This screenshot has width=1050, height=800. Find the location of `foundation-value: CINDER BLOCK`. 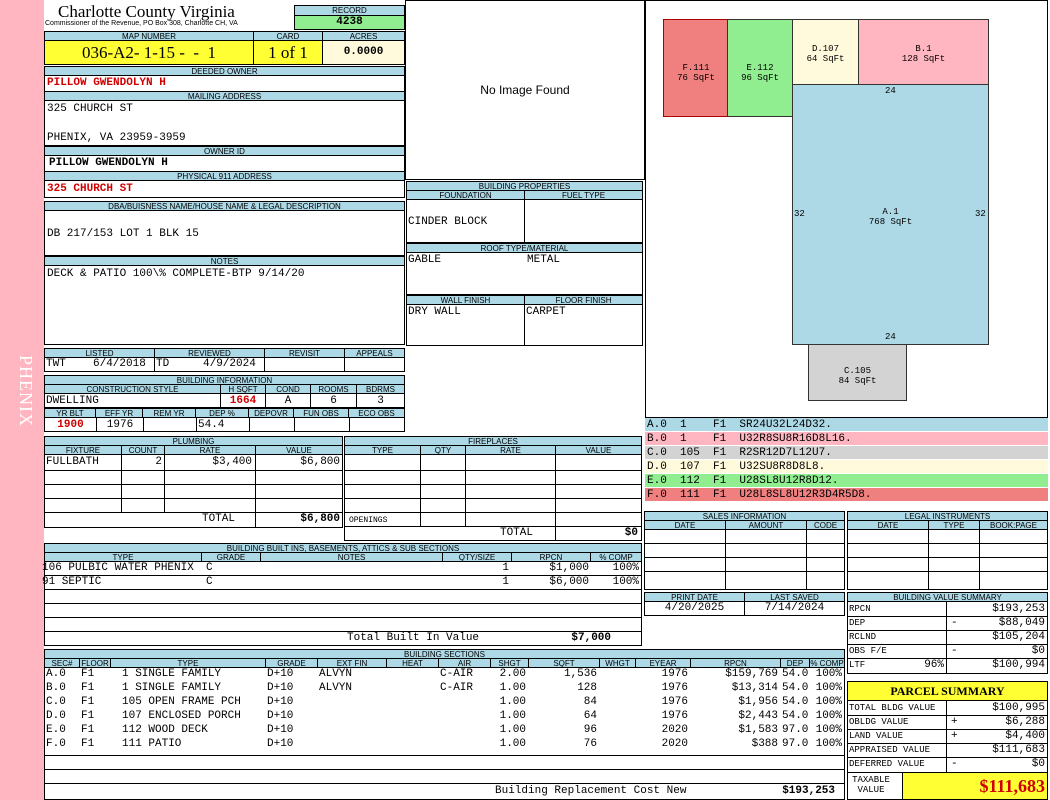

foundation-value: CINDER BLOCK is located at coordinates (448, 222).